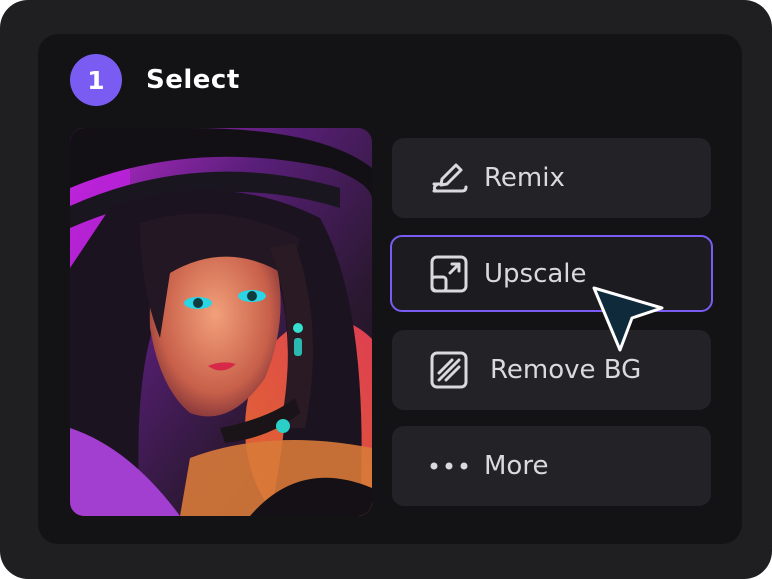 The image size is (772, 579). I want to click on remove-bg-label: Remove BG, so click(566, 370).